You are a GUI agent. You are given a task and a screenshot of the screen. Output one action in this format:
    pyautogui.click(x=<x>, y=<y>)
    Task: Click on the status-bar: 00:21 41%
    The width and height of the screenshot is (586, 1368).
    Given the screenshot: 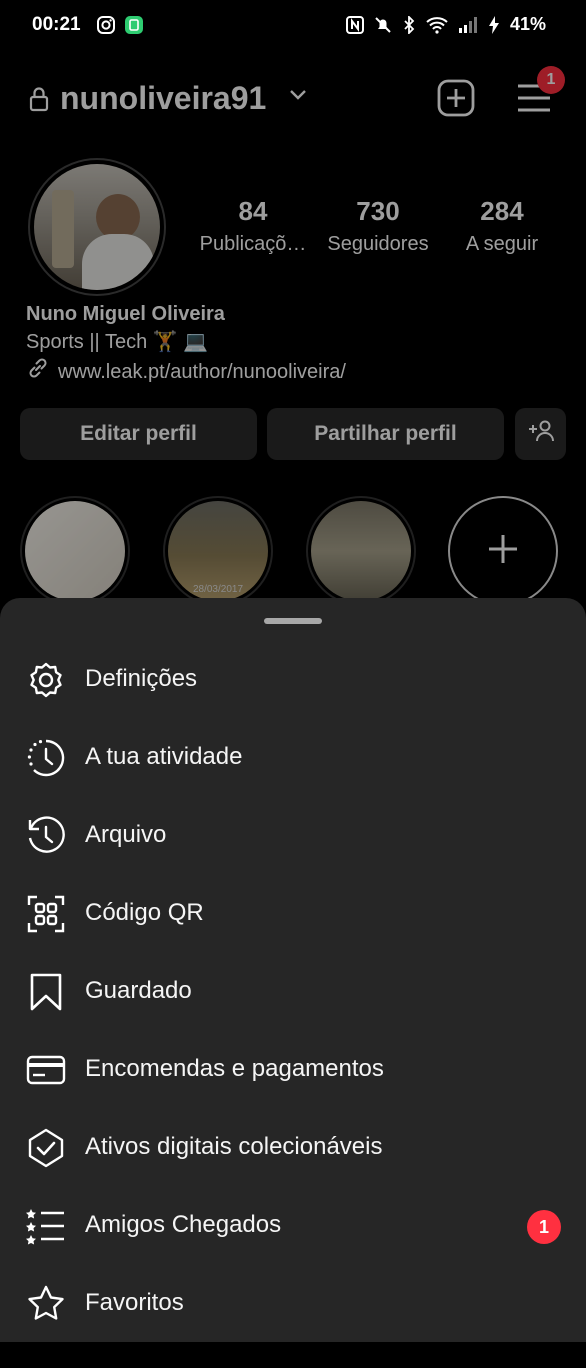 What is the action you would take?
    pyautogui.click(x=293, y=26)
    